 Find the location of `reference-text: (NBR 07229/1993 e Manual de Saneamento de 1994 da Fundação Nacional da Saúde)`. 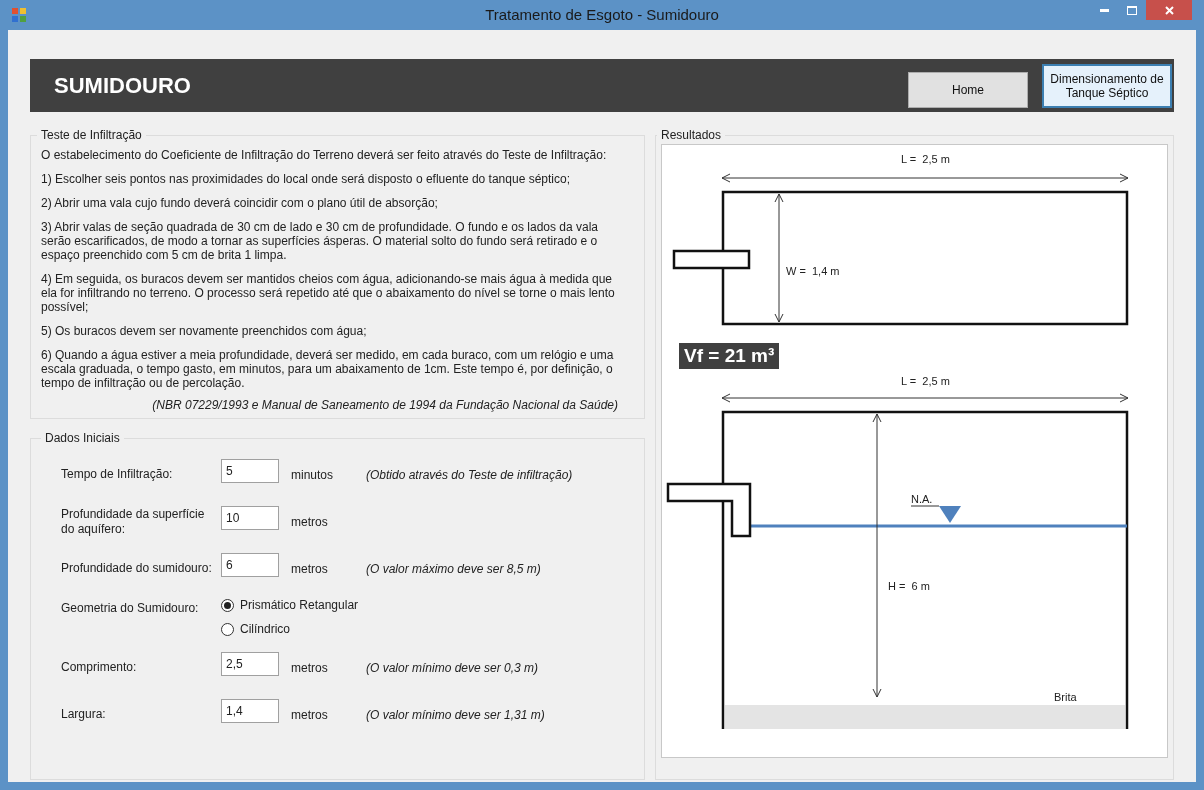

reference-text: (NBR 07229/1993 e Manual de Saneamento de 1994 da Fundação Nacional da Saúde) is located at coordinates (385, 405).